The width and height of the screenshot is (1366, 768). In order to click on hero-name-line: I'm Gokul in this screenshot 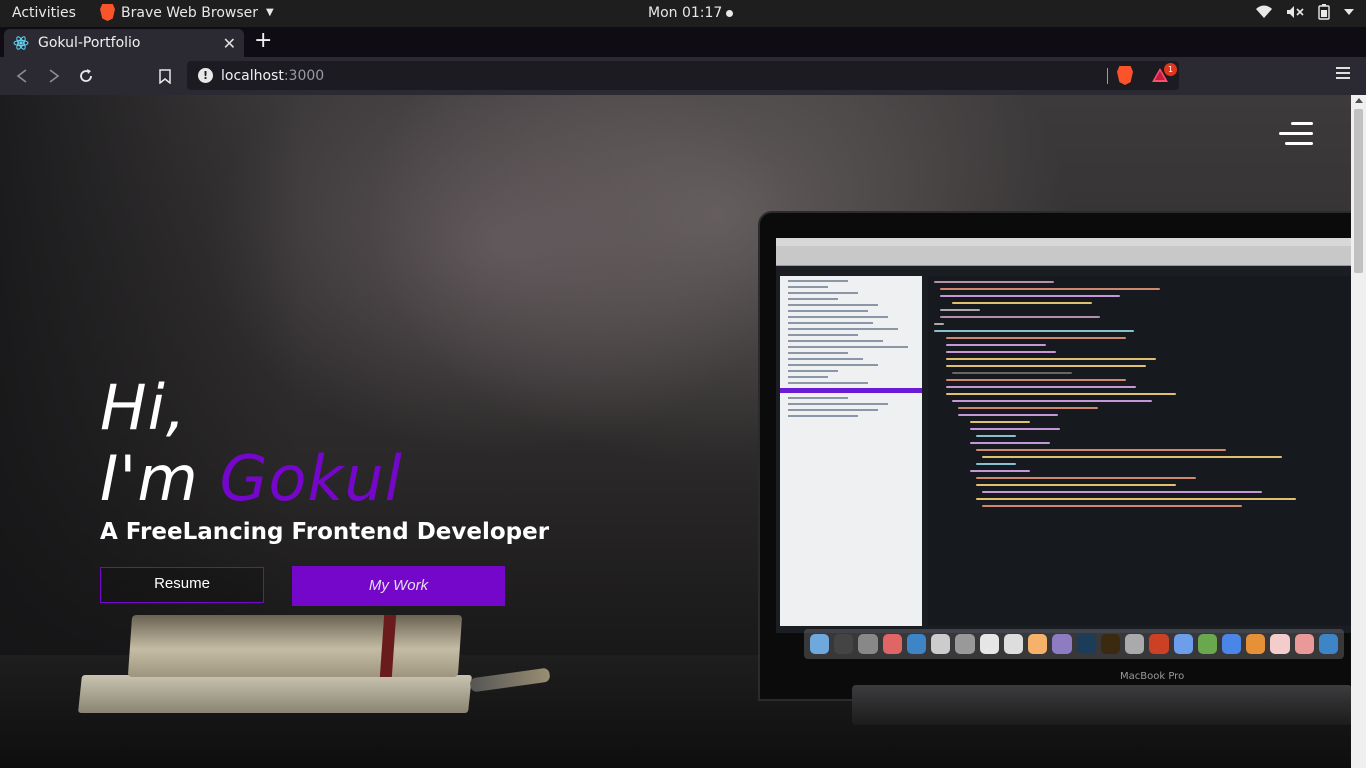, I will do `click(324, 479)`.